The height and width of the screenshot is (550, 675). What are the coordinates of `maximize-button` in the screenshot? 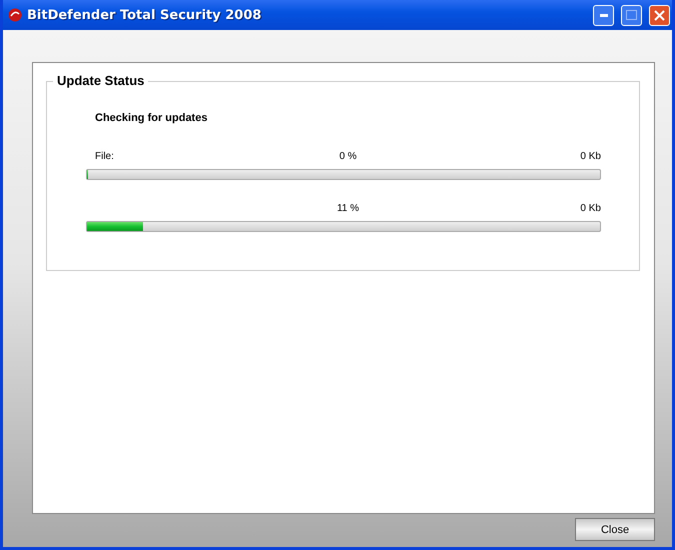 It's located at (631, 15).